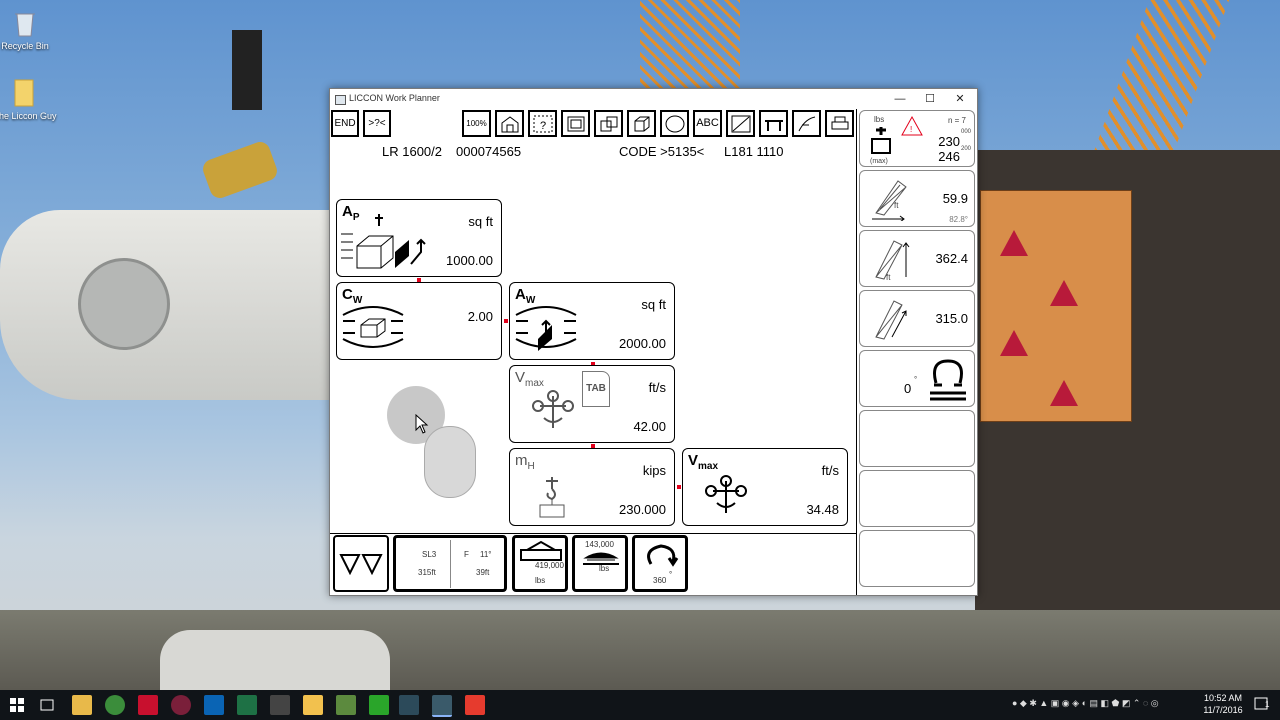 This screenshot has height=720, width=1280. Describe the element at coordinates (345, 123) in the screenshot. I see `end-button: END` at that location.